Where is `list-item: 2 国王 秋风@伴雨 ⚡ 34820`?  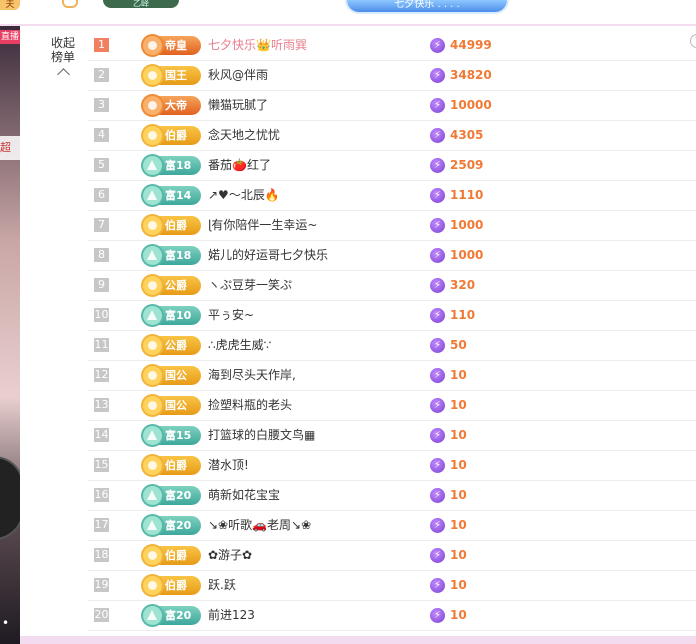 list-item: 2 国王 秋风@伴雨 ⚡ 34820 is located at coordinates (392, 76).